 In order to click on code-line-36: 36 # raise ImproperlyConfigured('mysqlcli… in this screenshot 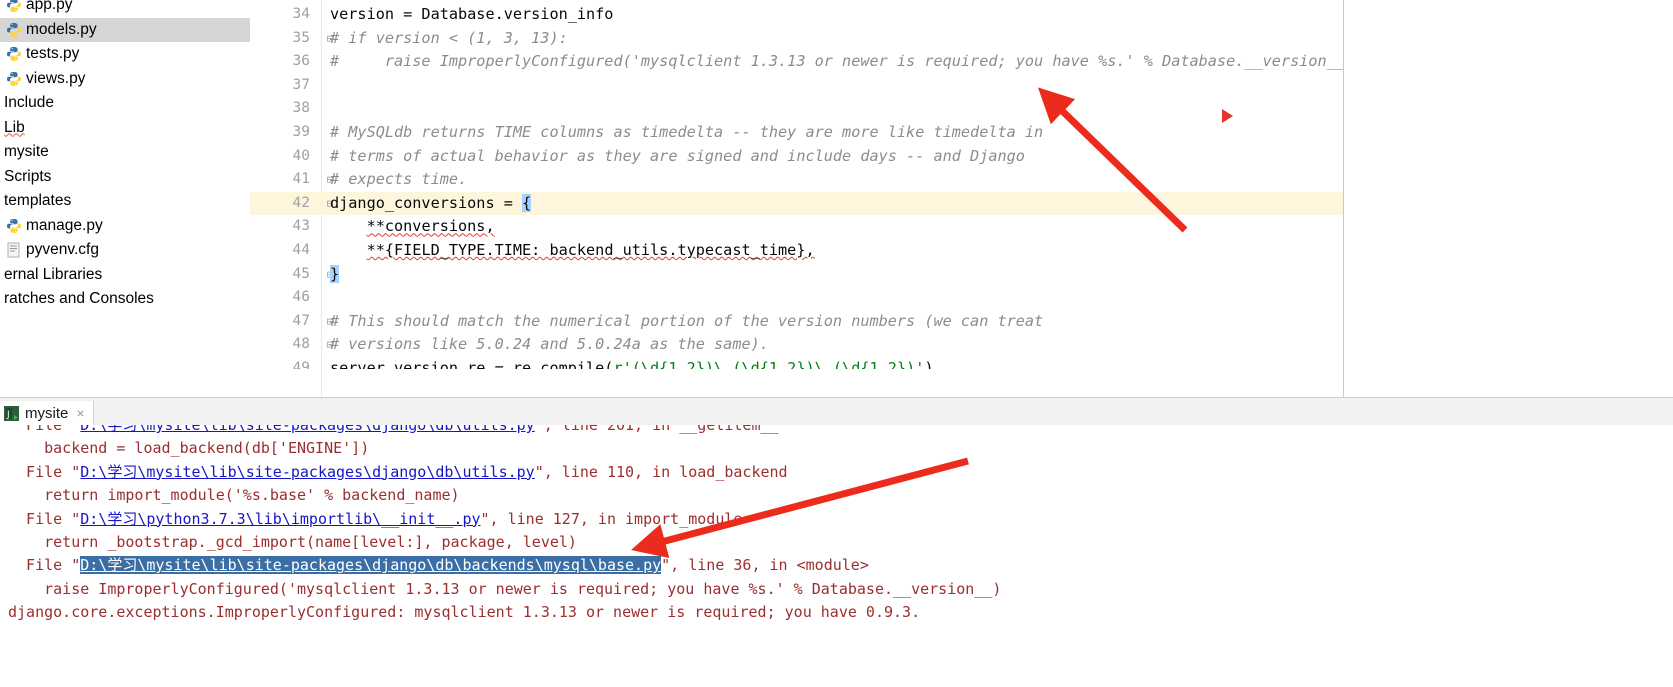, I will do `click(796, 62)`.